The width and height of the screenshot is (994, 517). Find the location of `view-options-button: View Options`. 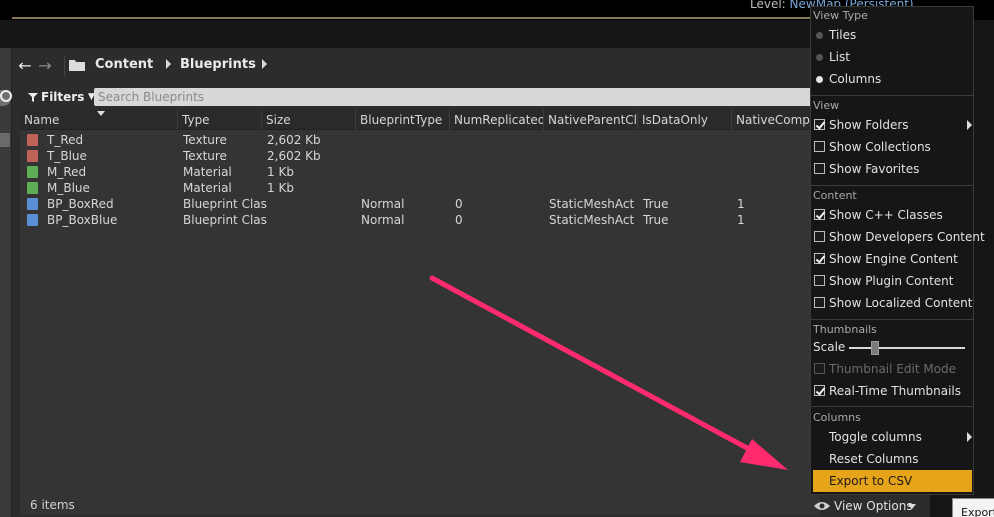

view-options-button: View Options is located at coordinates (867, 506).